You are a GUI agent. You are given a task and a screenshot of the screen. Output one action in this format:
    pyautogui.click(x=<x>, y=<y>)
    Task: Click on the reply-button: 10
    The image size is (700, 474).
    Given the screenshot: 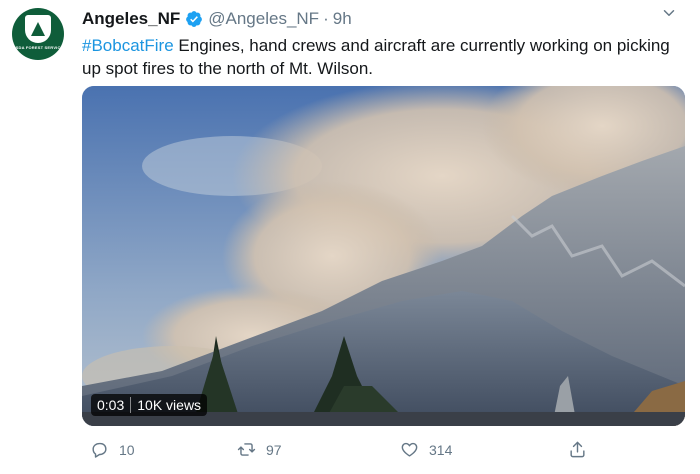 What is the action you would take?
    pyautogui.click(x=112, y=449)
    